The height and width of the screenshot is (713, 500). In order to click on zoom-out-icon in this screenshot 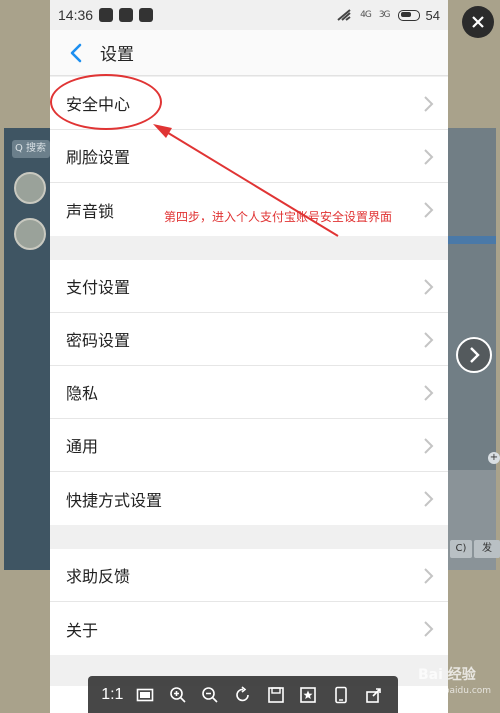, I will do `click(210, 694)`.